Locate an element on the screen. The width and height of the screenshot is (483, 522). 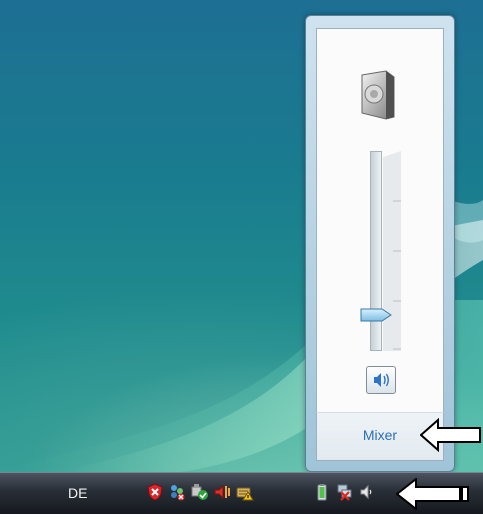
volume-icon is located at coordinates (222, 492).